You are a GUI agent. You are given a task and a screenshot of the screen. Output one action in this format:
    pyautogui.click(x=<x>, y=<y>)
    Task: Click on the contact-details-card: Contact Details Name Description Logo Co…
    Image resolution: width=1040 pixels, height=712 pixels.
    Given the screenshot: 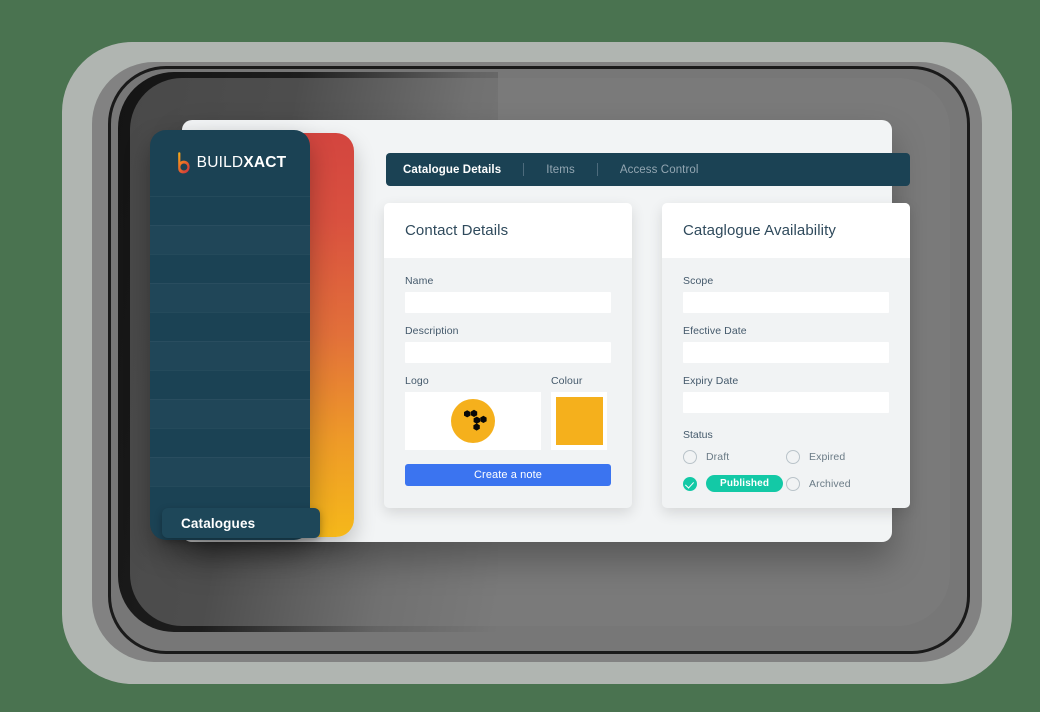 What is the action you would take?
    pyautogui.click(x=508, y=355)
    